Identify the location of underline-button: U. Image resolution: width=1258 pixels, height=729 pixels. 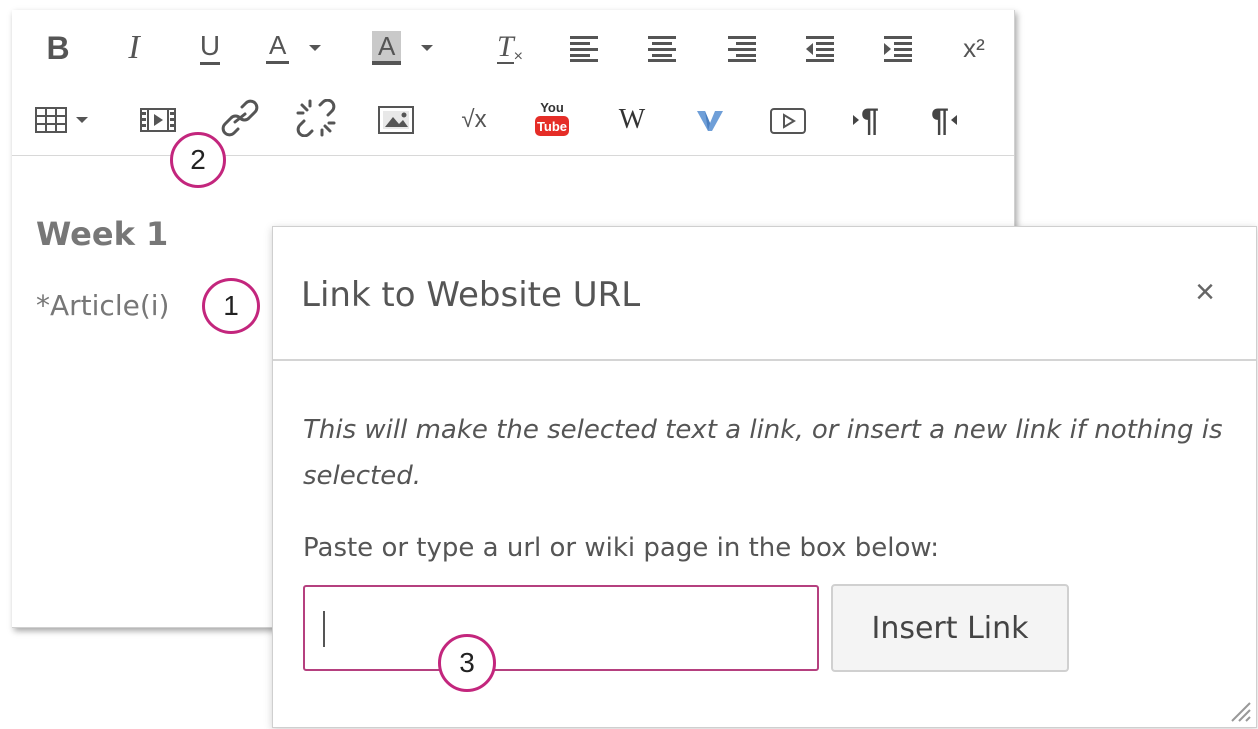
(210, 48).